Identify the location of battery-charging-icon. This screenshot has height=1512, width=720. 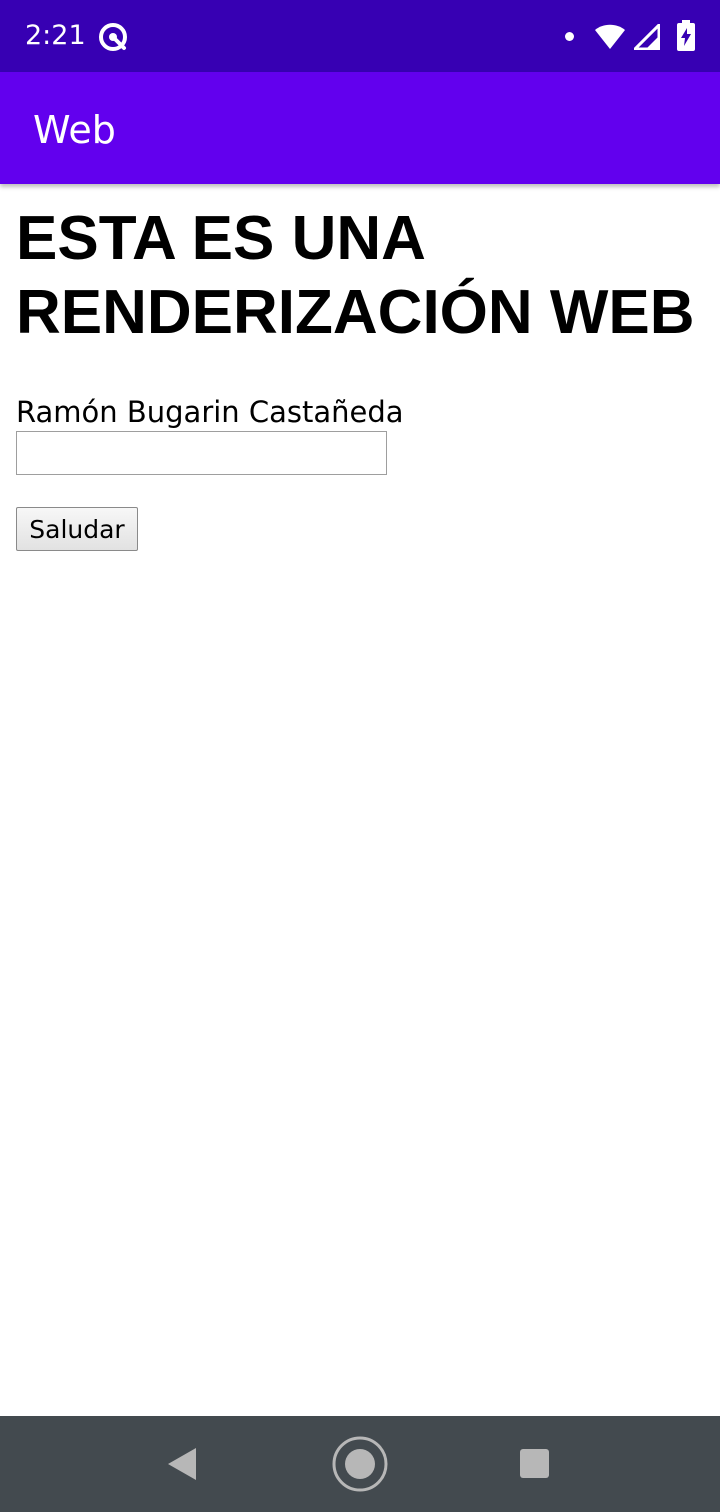
(686, 35).